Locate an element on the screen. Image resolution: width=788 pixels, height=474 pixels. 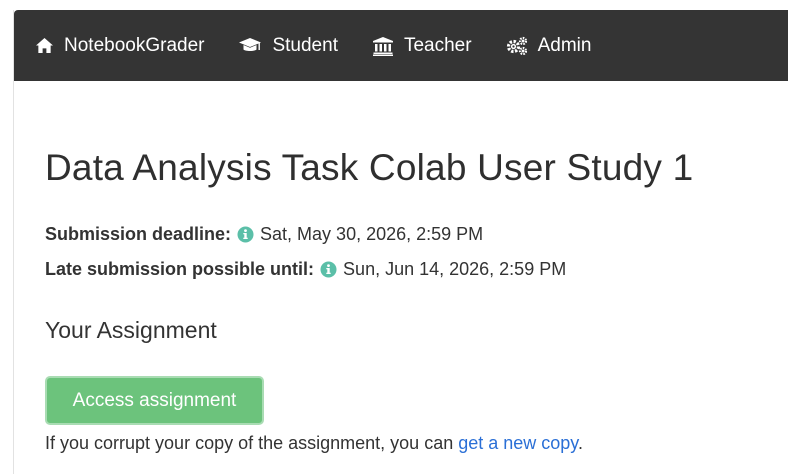
nav-item-label: Student is located at coordinates (305, 45).